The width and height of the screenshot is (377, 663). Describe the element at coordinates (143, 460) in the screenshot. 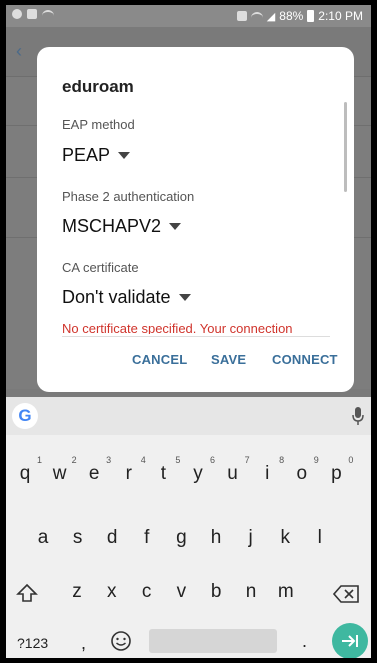

I see `key-number-hint: 4` at that location.